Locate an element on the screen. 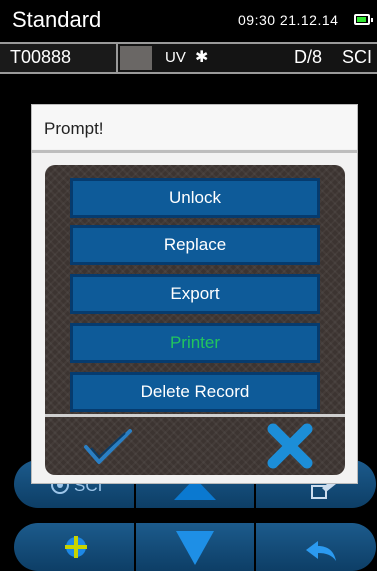  sample-id: T00888 is located at coordinates (59, 58).